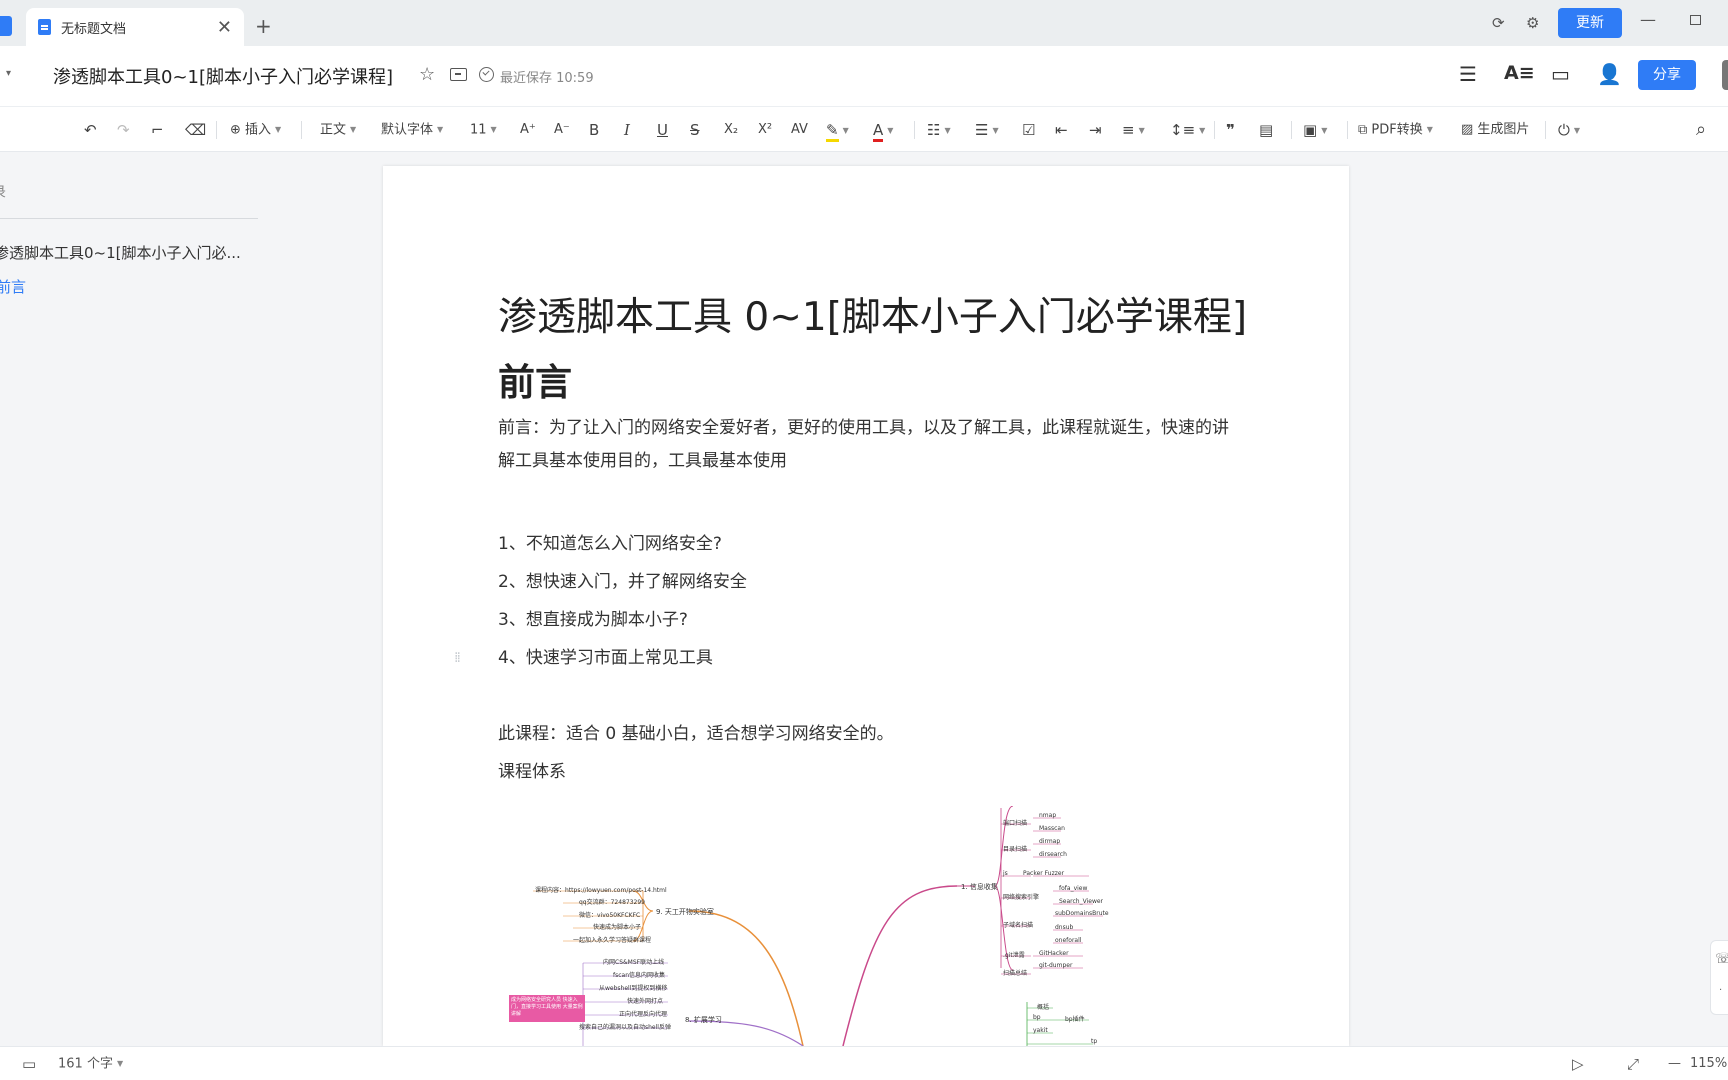 This screenshot has width=1728, height=1080. Describe the element at coordinates (1061, 130) in the screenshot. I see `decrease-indent-icon: ⇤` at that location.